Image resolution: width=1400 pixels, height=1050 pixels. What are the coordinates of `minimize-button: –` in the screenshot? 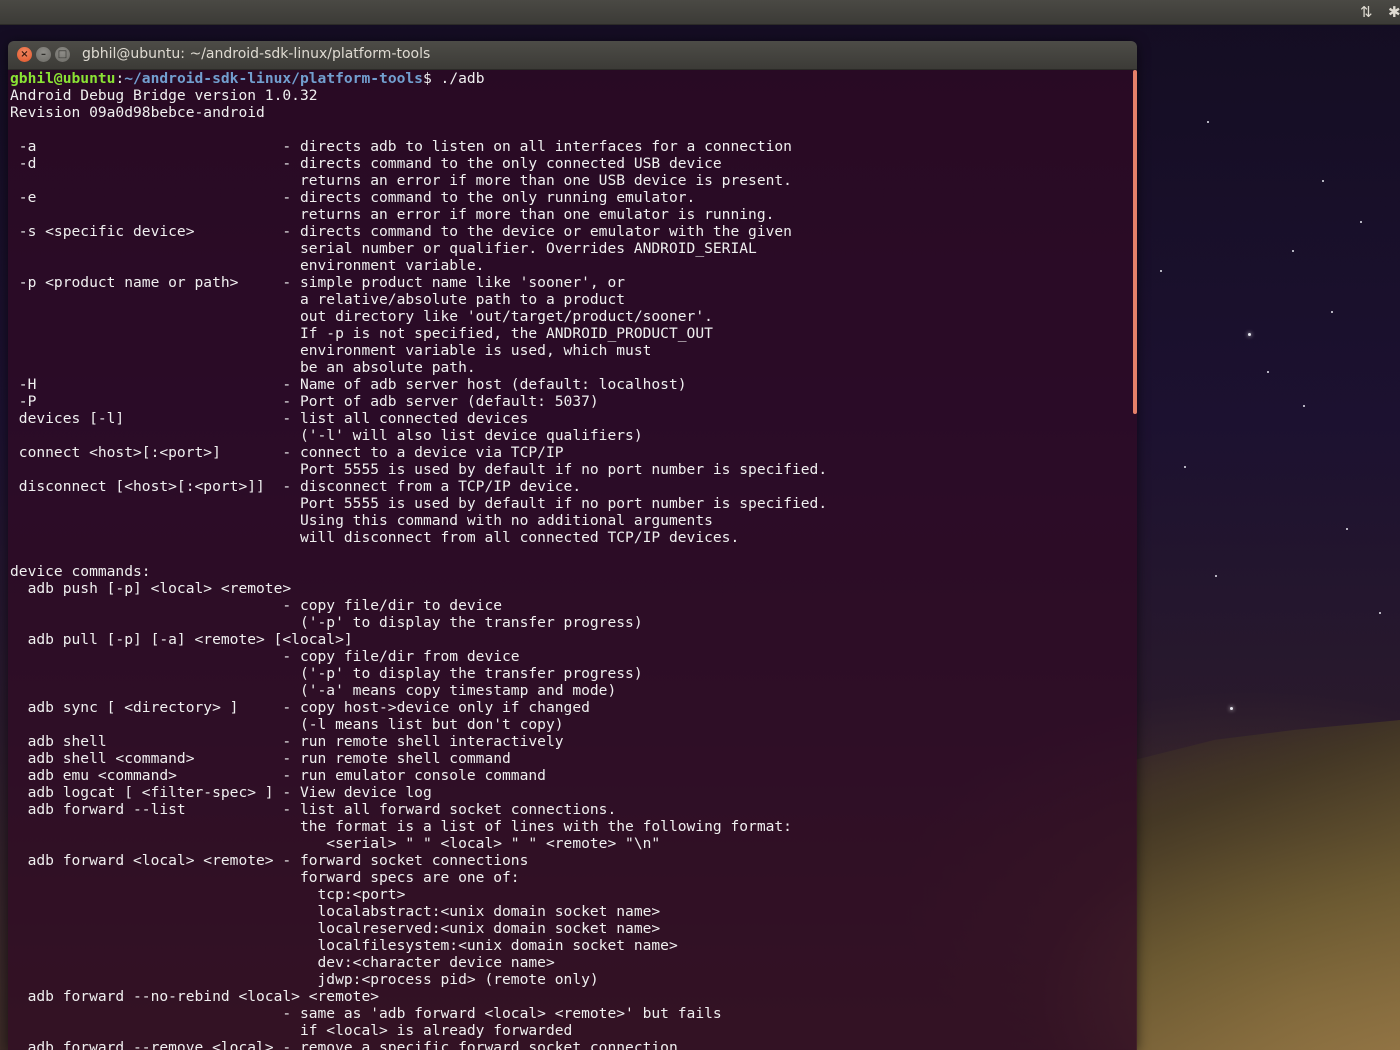 It's located at (43, 54).